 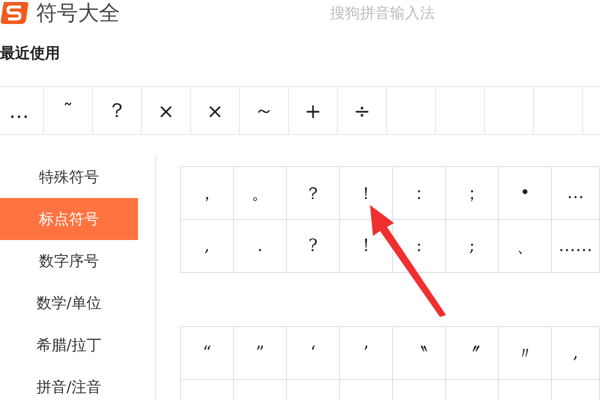 I want to click on symbol-key: ;, so click(x=472, y=246).